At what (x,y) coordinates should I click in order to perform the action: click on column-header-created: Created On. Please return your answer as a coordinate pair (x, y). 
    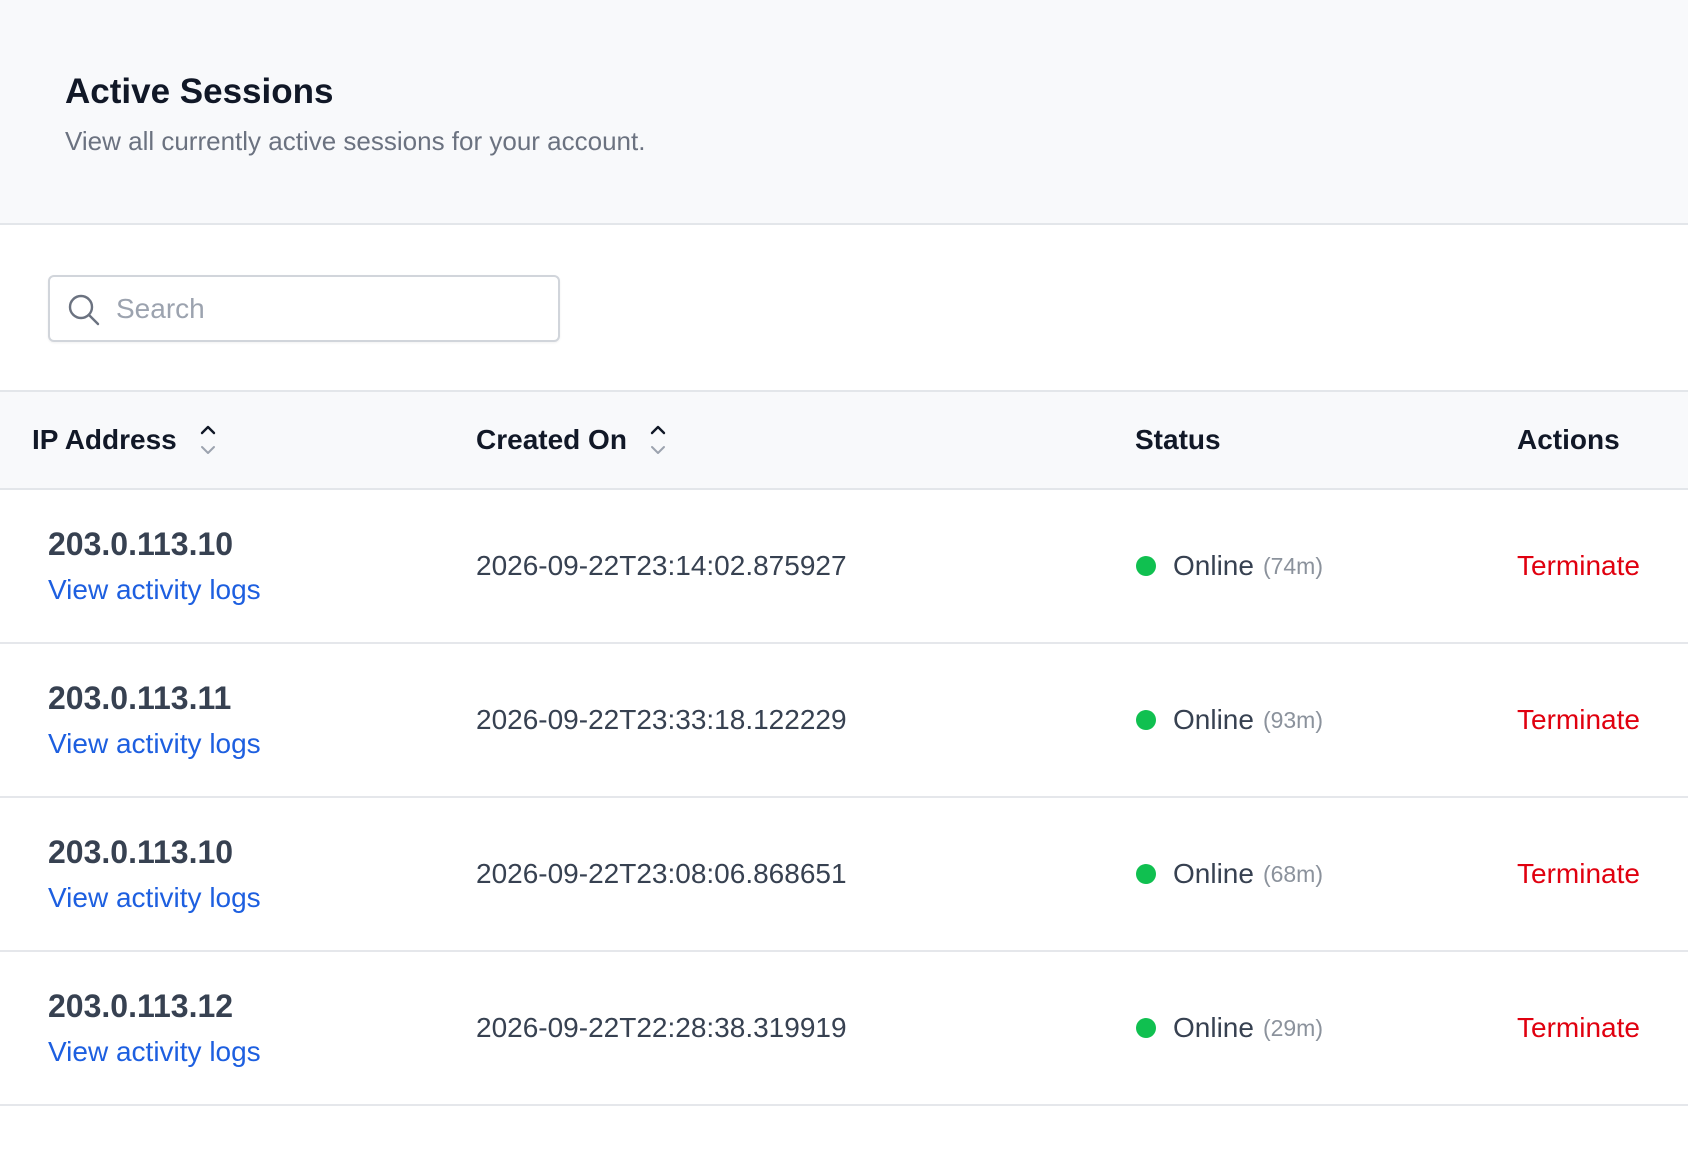
    Looking at the image, I should click on (572, 440).